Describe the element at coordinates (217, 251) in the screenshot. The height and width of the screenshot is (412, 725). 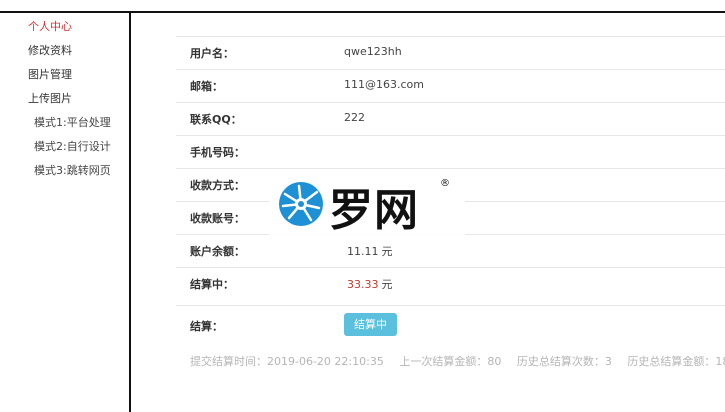
I see `balance-label: 账户余额：` at that location.